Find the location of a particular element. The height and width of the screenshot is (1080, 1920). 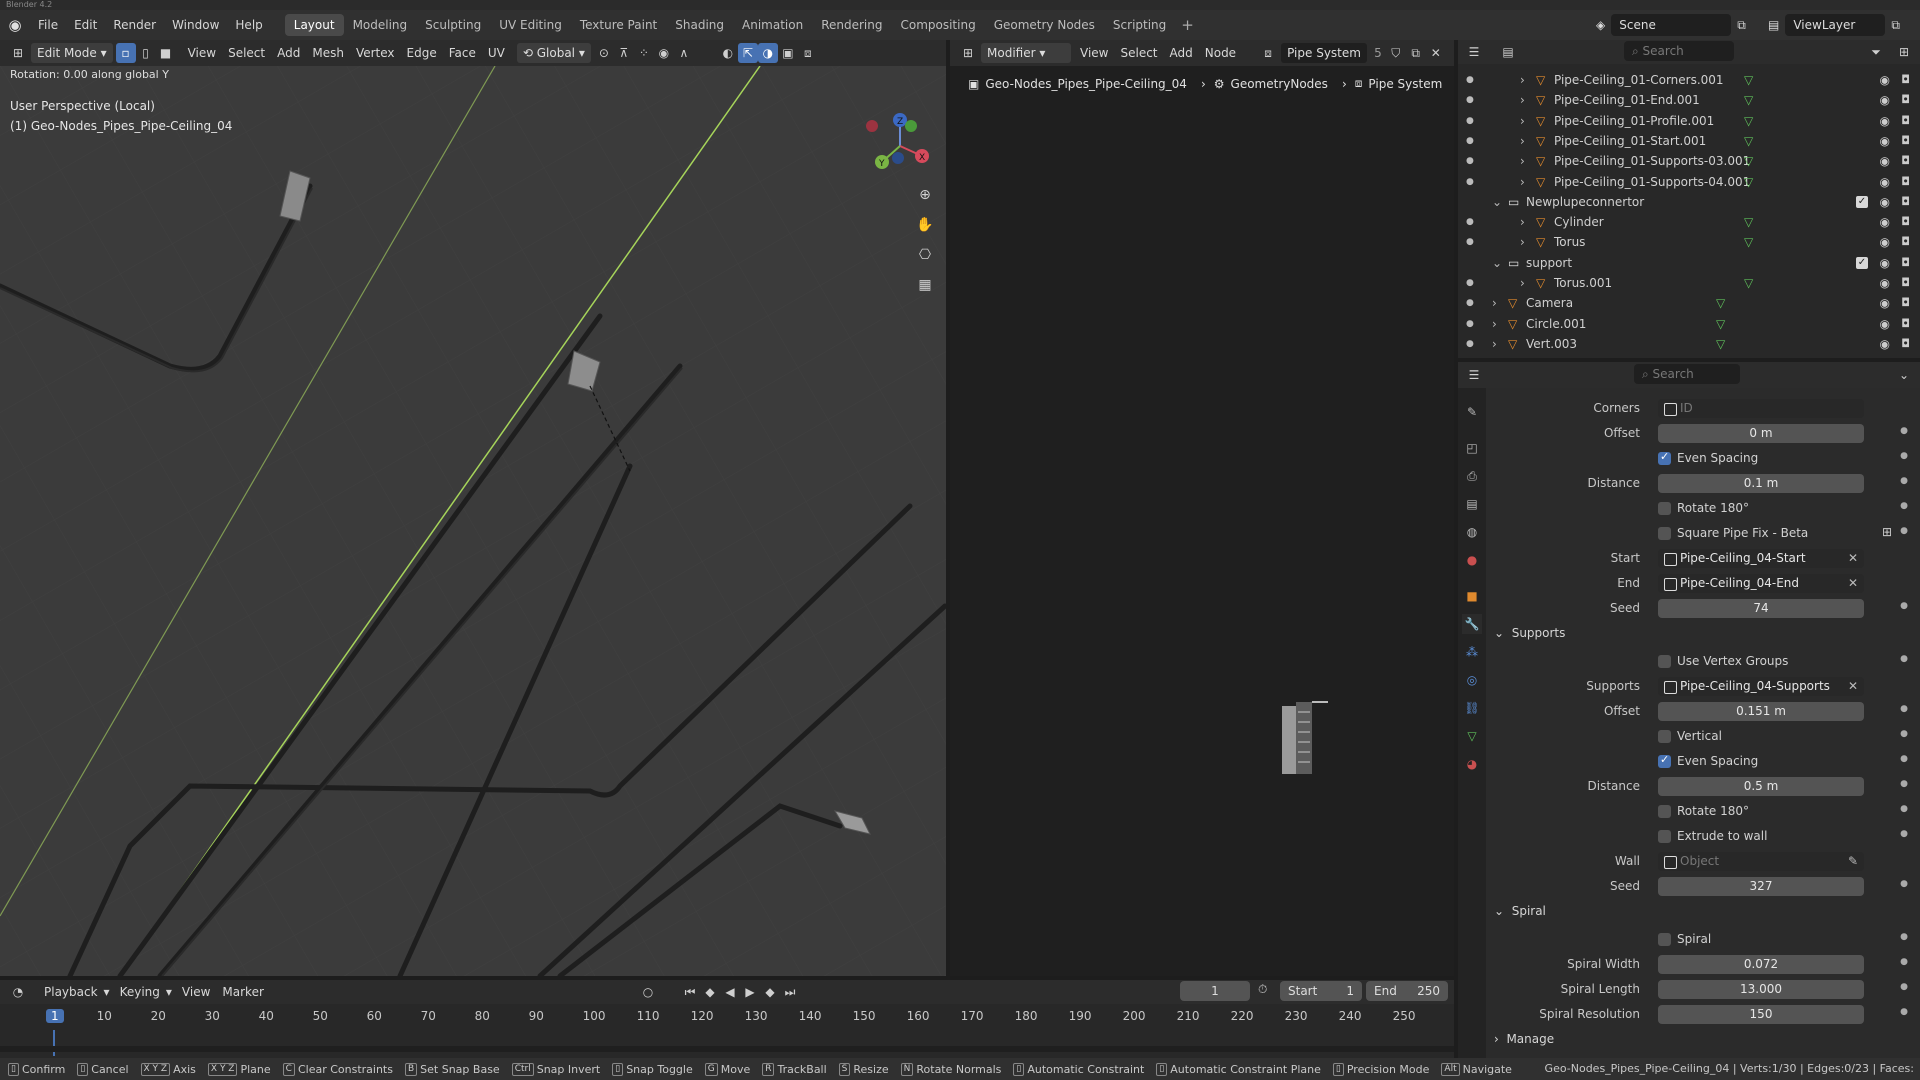

viewlayer-selector: ▤ ViewLayer ⧉ is located at coordinates (1834, 25).